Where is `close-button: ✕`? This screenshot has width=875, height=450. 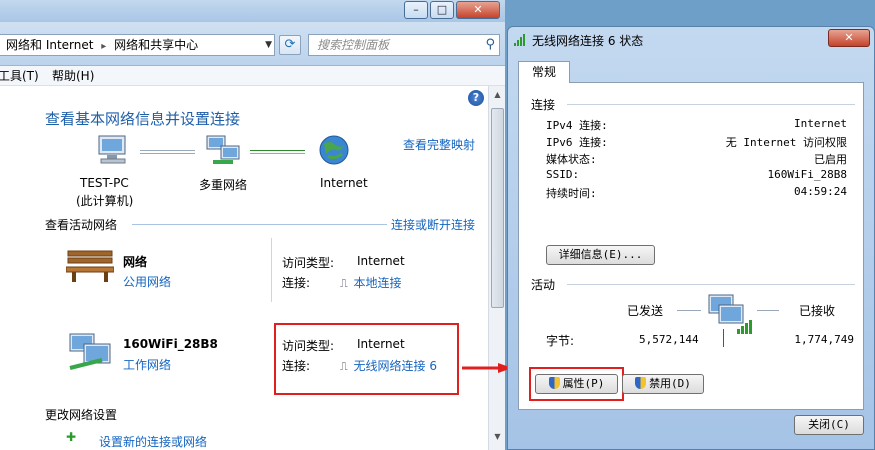
close-button: ✕ is located at coordinates (478, 10).